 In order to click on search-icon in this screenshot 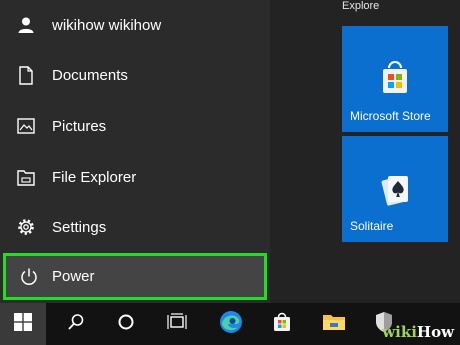, I will do `click(76, 324)`.